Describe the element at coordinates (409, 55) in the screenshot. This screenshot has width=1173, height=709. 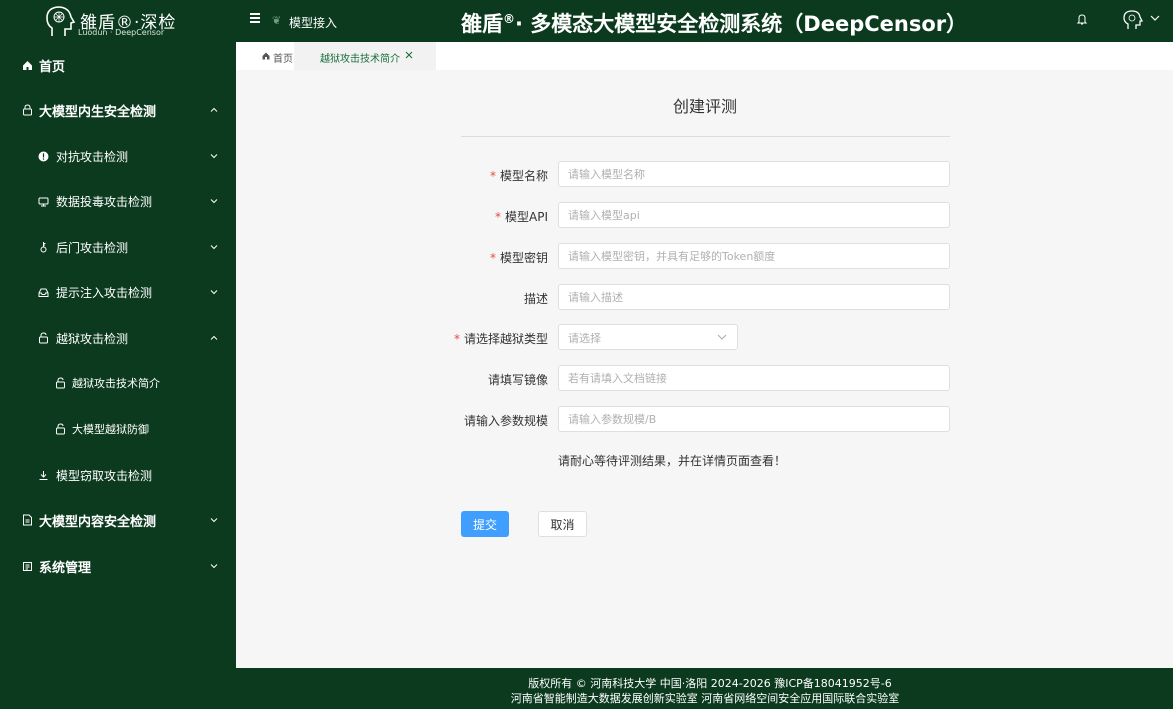
I see `close-icon` at that location.